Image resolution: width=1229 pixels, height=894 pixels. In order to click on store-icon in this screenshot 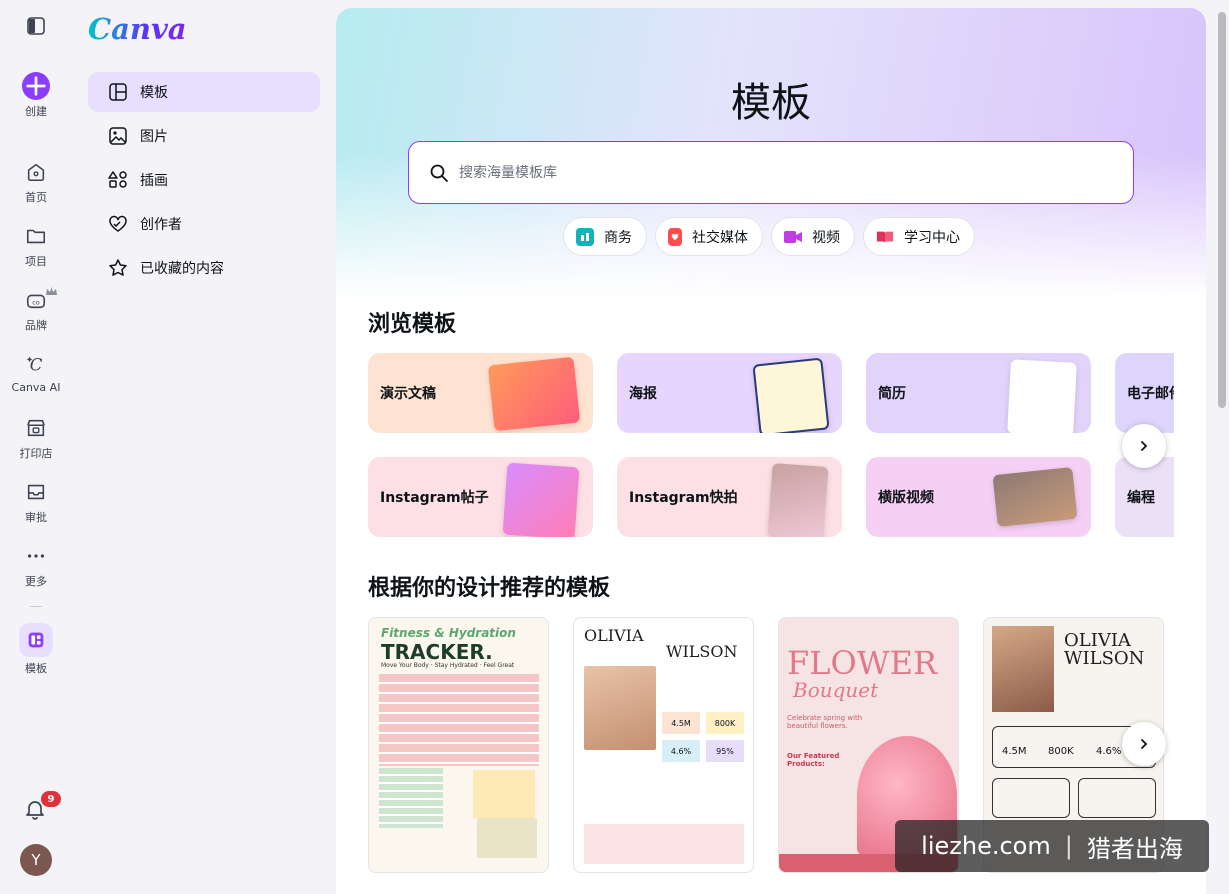, I will do `click(36, 428)`.